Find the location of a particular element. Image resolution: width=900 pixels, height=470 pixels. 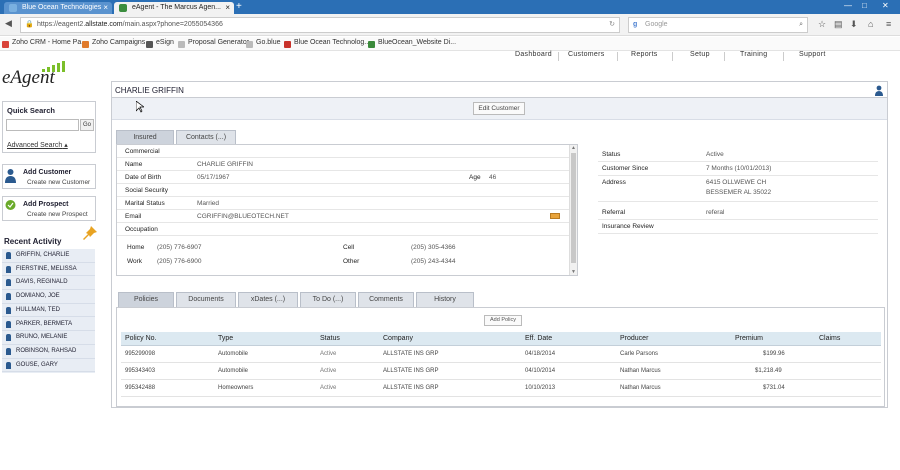

home-icon: ⌂ is located at coordinates (870, 24).